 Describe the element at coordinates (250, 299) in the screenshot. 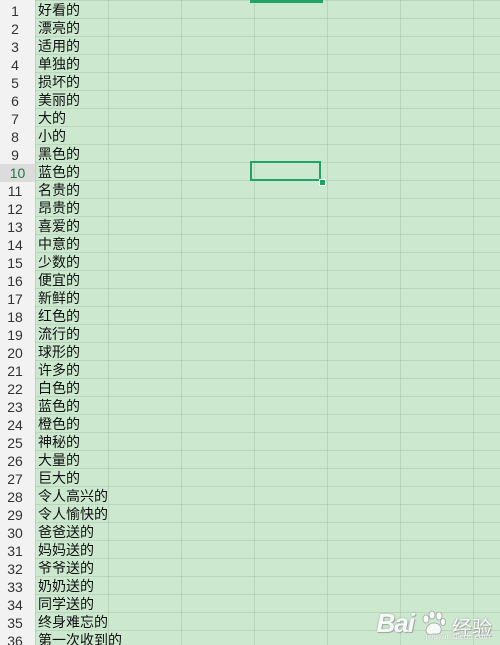

I see `table-row: 17 新鲜的` at that location.